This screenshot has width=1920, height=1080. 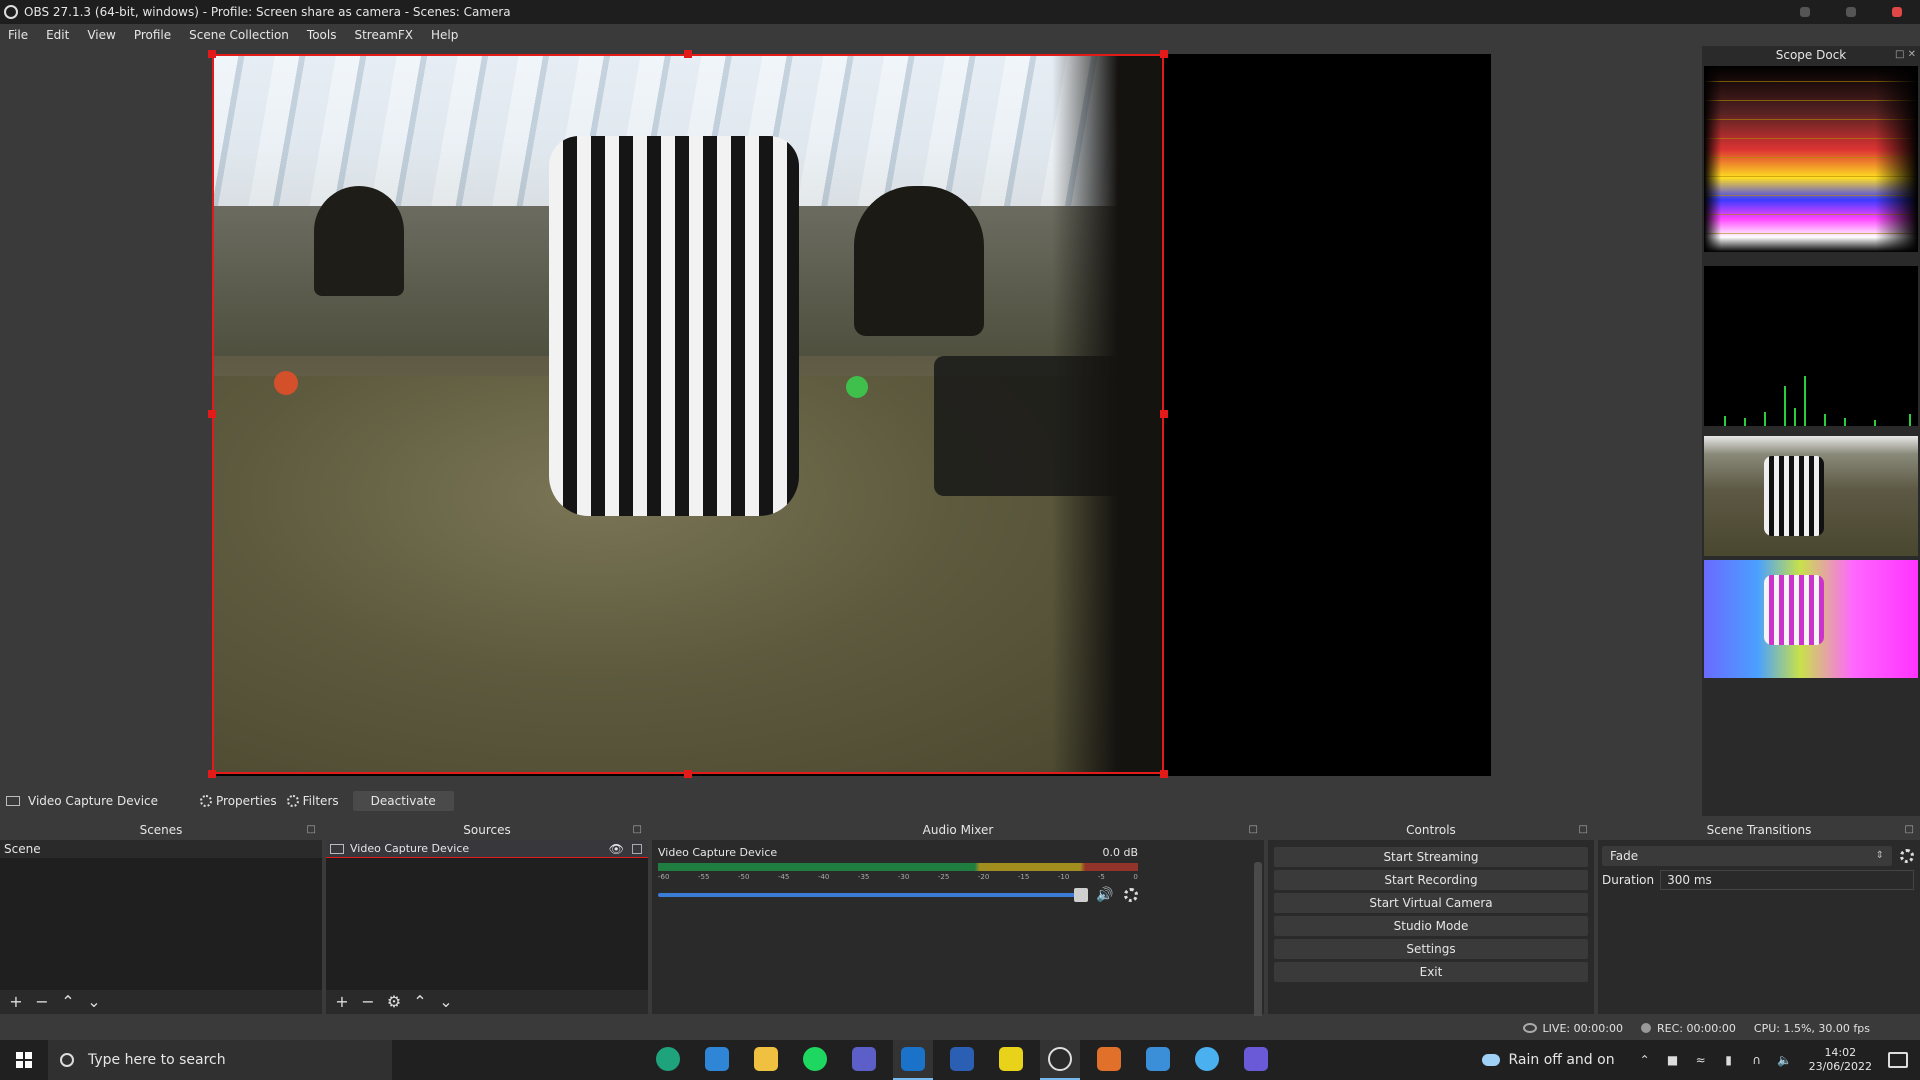 I want to click on camera-green-ball, so click(x=857, y=387).